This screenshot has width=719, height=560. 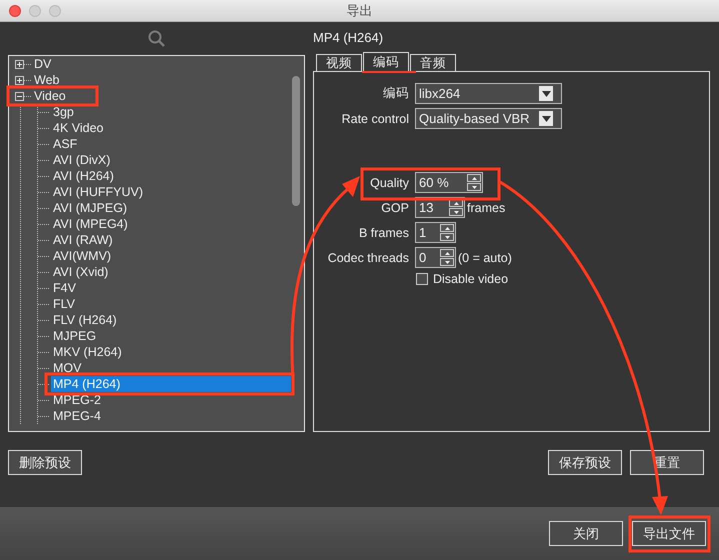 What do you see at coordinates (449, 182) in the screenshot?
I see `spin-field: 60 %` at bounding box center [449, 182].